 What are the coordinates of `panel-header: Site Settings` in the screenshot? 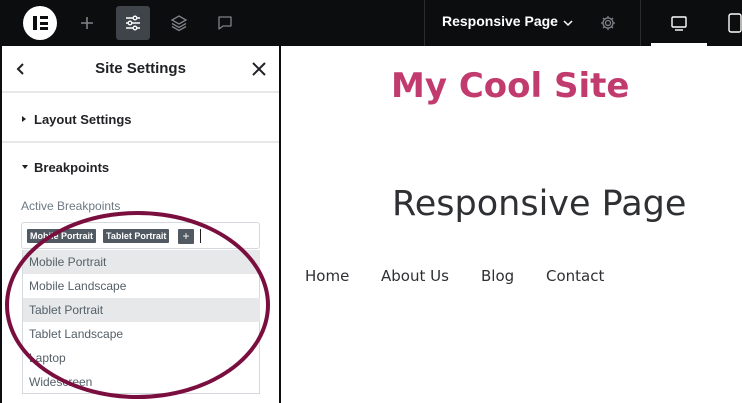 It's located at (140, 69).